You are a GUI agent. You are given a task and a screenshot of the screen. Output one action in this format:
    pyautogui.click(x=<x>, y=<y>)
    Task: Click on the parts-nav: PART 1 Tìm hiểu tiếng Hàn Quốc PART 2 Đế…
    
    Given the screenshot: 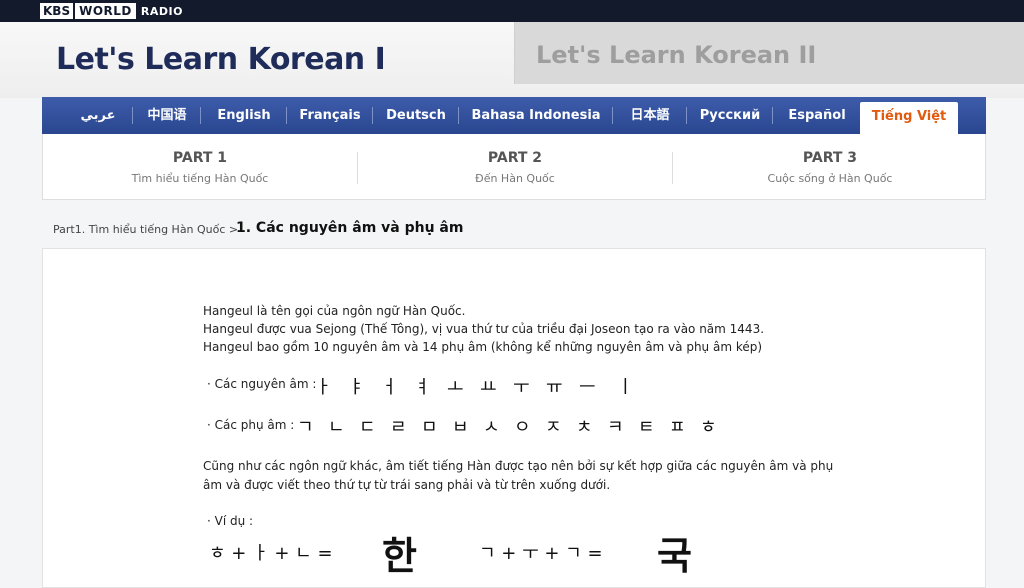 What is the action you would take?
    pyautogui.click(x=514, y=167)
    